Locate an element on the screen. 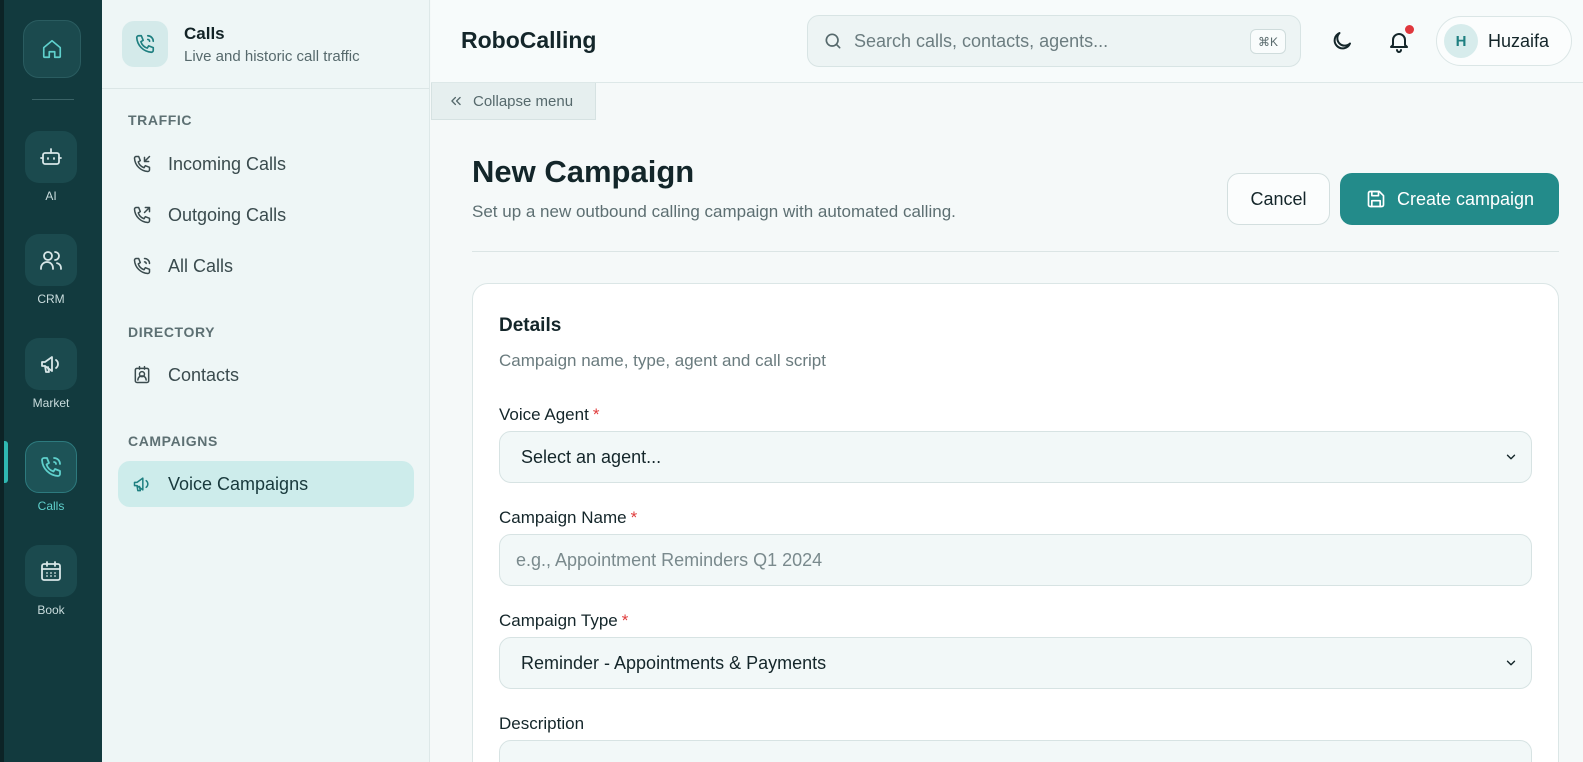  header-divider is located at coordinates (1015, 251).